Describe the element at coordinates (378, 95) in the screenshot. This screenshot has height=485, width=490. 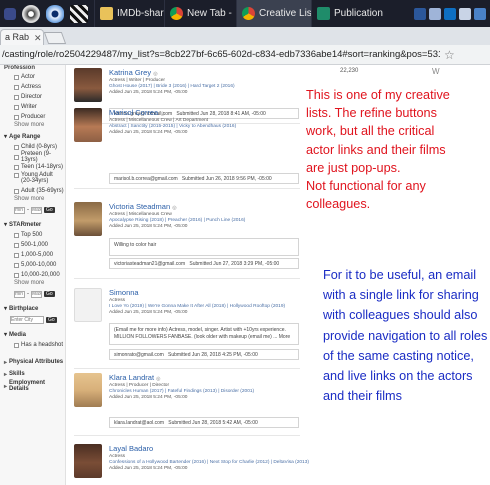
I see `annotation-line: This is one of my creative` at that location.